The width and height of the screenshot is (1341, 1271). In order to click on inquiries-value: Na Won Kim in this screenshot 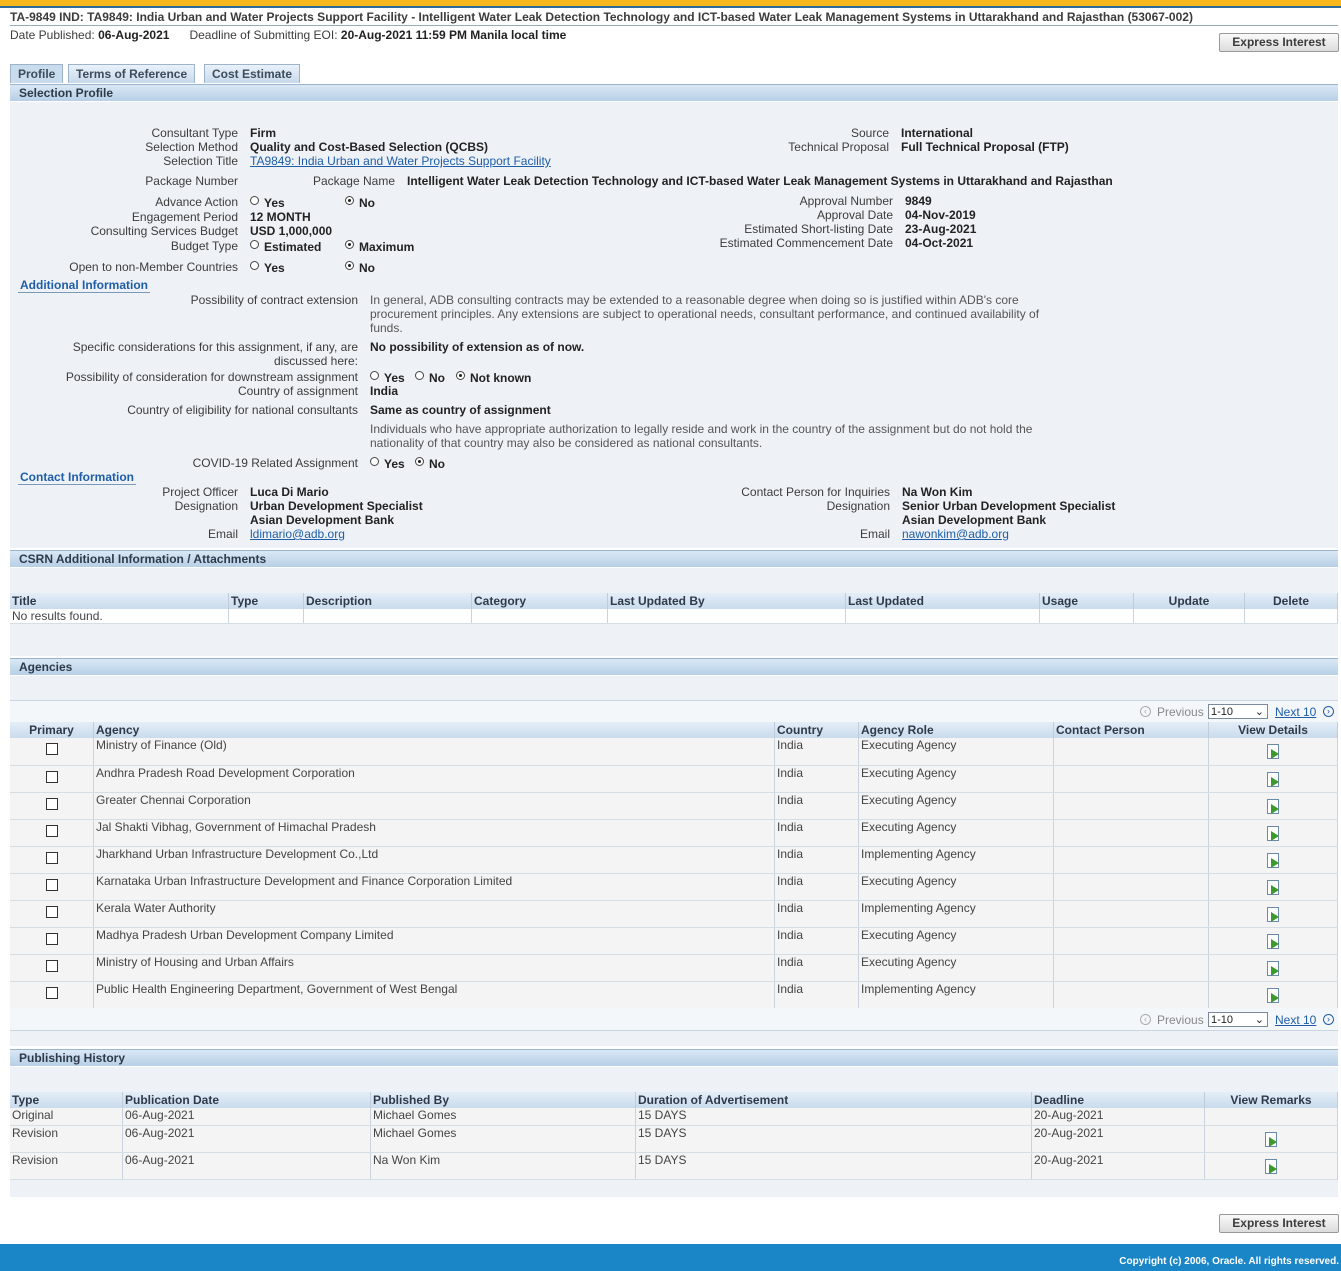, I will do `click(937, 492)`.